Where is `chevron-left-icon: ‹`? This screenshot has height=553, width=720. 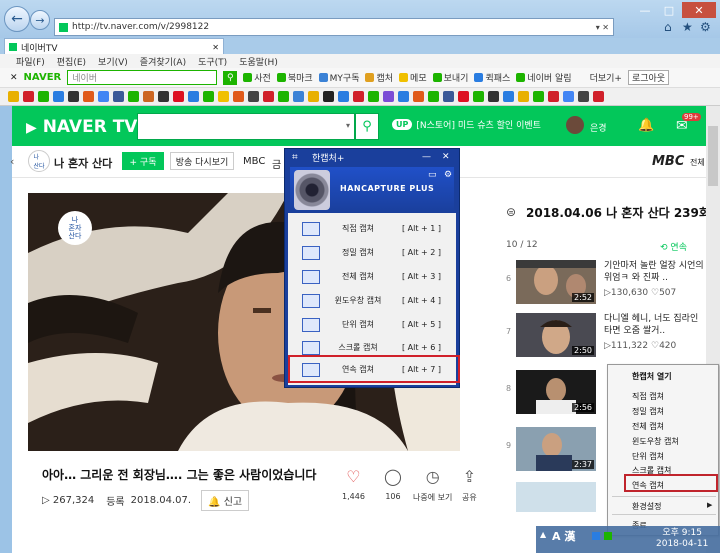
chevron-left-icon: ‹ is located at coordinates (12, 161).